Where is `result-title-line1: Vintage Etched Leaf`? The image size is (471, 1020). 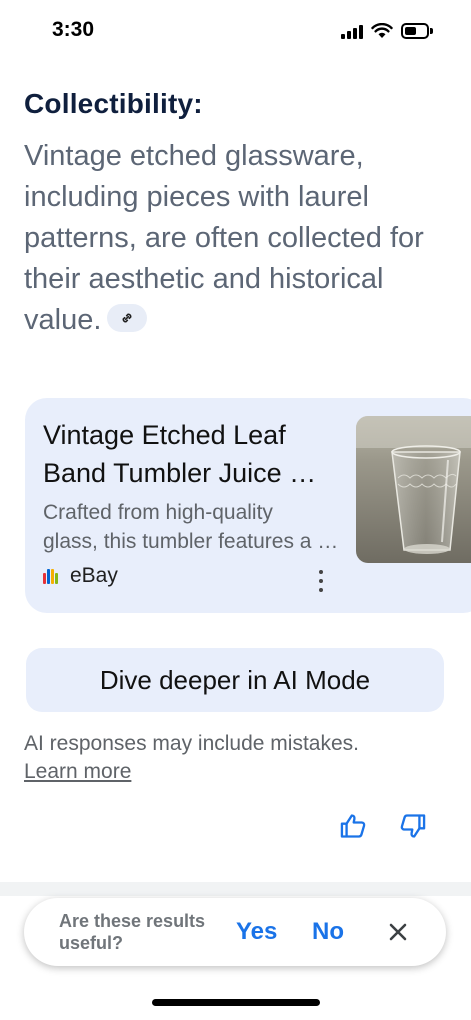
result-title-line1: Vintage Etched Leaf is located at coordinates (164, 435).